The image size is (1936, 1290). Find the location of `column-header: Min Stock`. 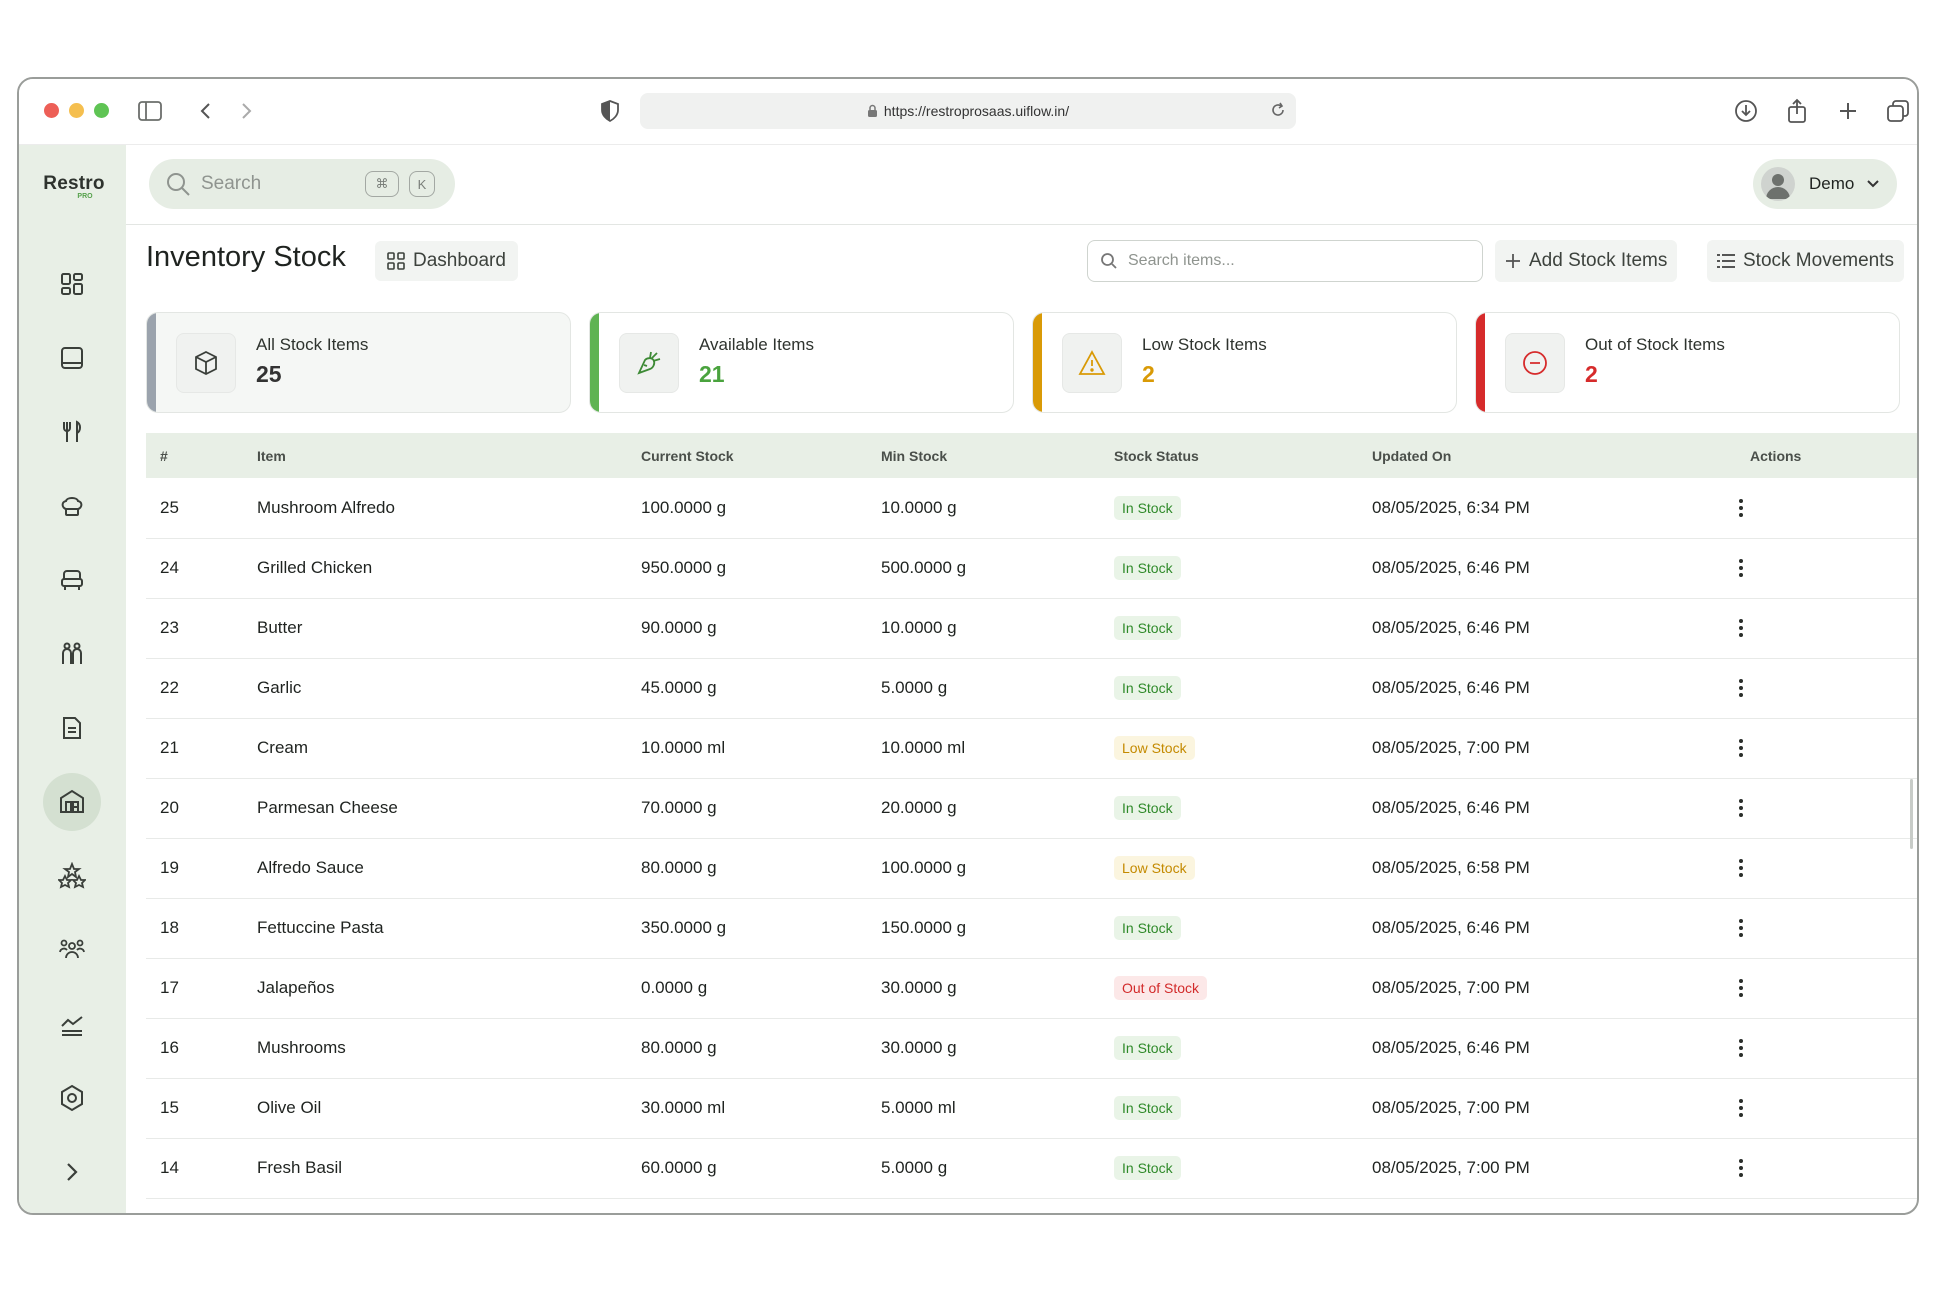

column-header: Min Stock is located at coordinates (983, 455).